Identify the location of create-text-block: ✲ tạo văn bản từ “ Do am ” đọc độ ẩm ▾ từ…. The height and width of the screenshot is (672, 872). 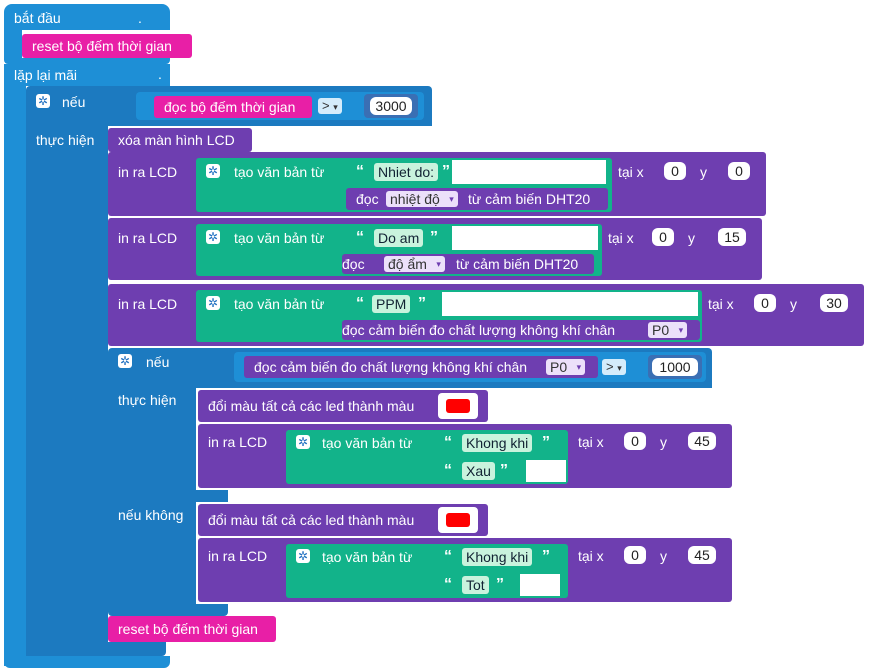
(399, 250).